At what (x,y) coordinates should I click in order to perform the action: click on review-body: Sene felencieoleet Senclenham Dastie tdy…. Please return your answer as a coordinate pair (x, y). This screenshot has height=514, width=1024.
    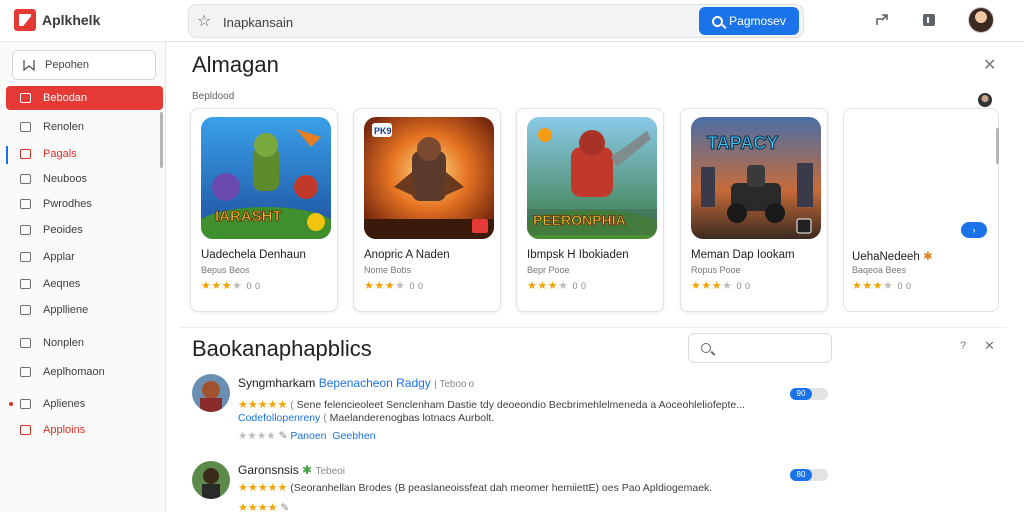
    Looking at the image, I should click on (520, 405).